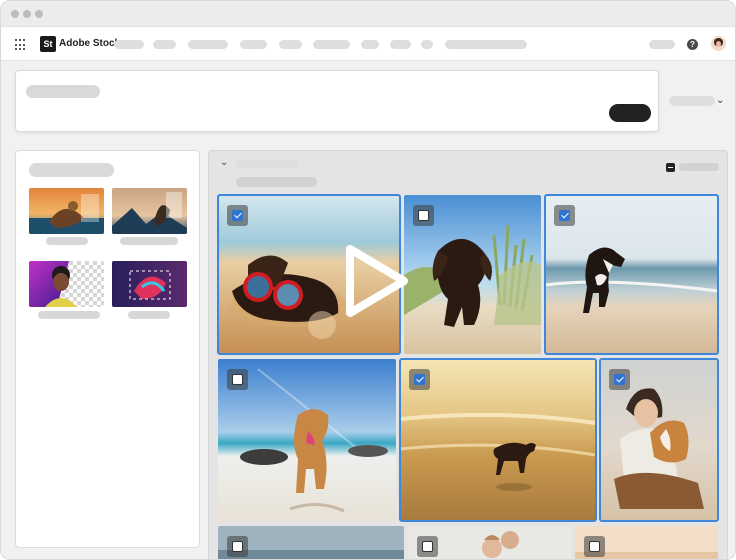  I want to click on results-subtitle, so click(276, 182).